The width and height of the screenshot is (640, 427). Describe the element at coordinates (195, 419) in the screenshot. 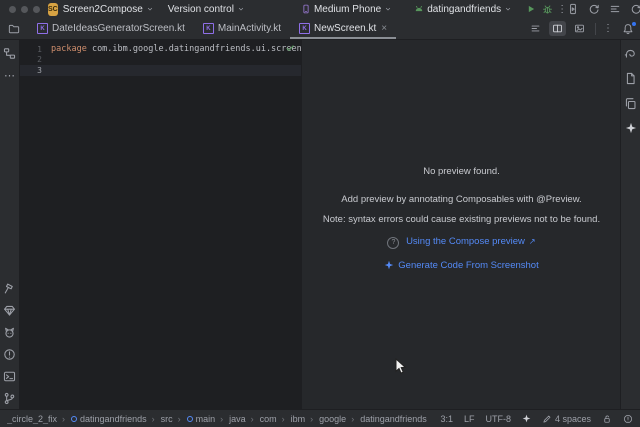

I see `breadcrumb-item: main` at that location.